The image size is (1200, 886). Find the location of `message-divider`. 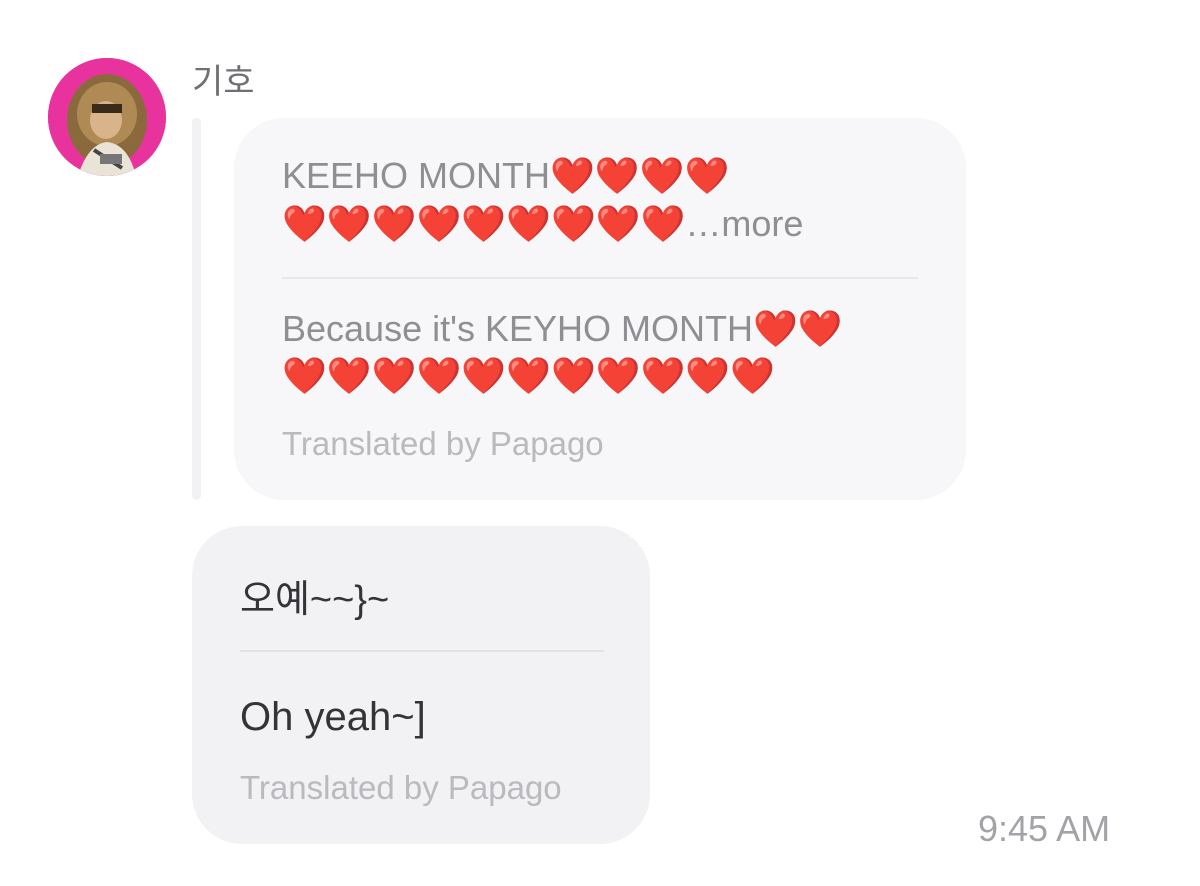

message-divider is located at coordinates (422, 651).